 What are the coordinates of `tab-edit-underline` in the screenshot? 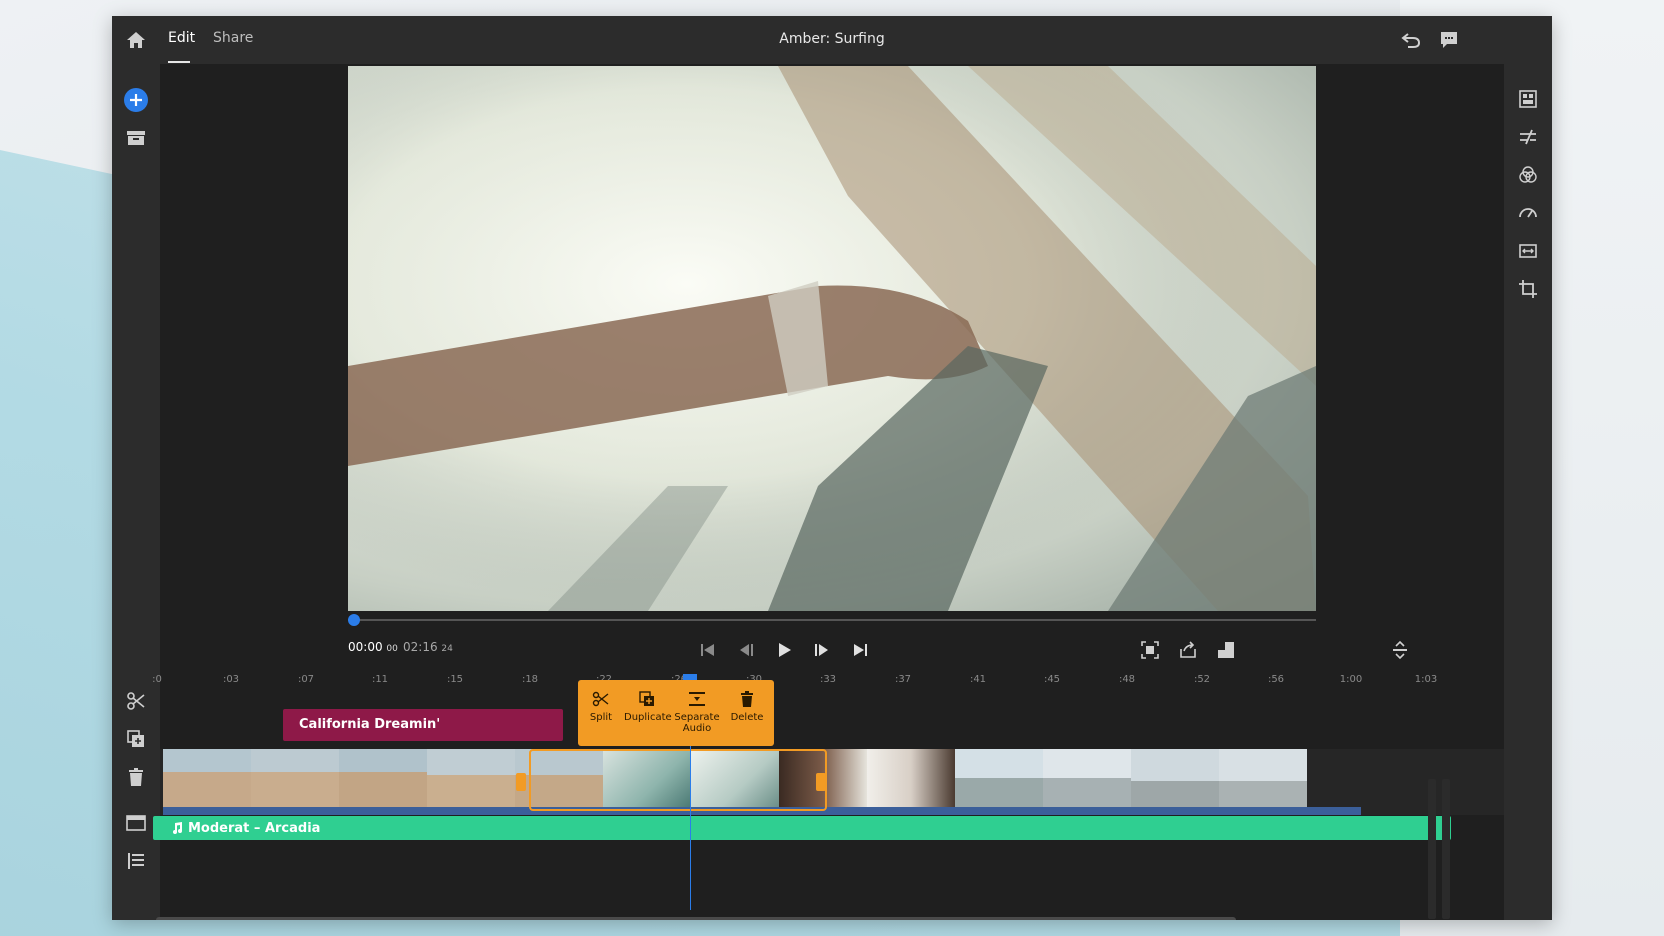 It's located at (179, 62).